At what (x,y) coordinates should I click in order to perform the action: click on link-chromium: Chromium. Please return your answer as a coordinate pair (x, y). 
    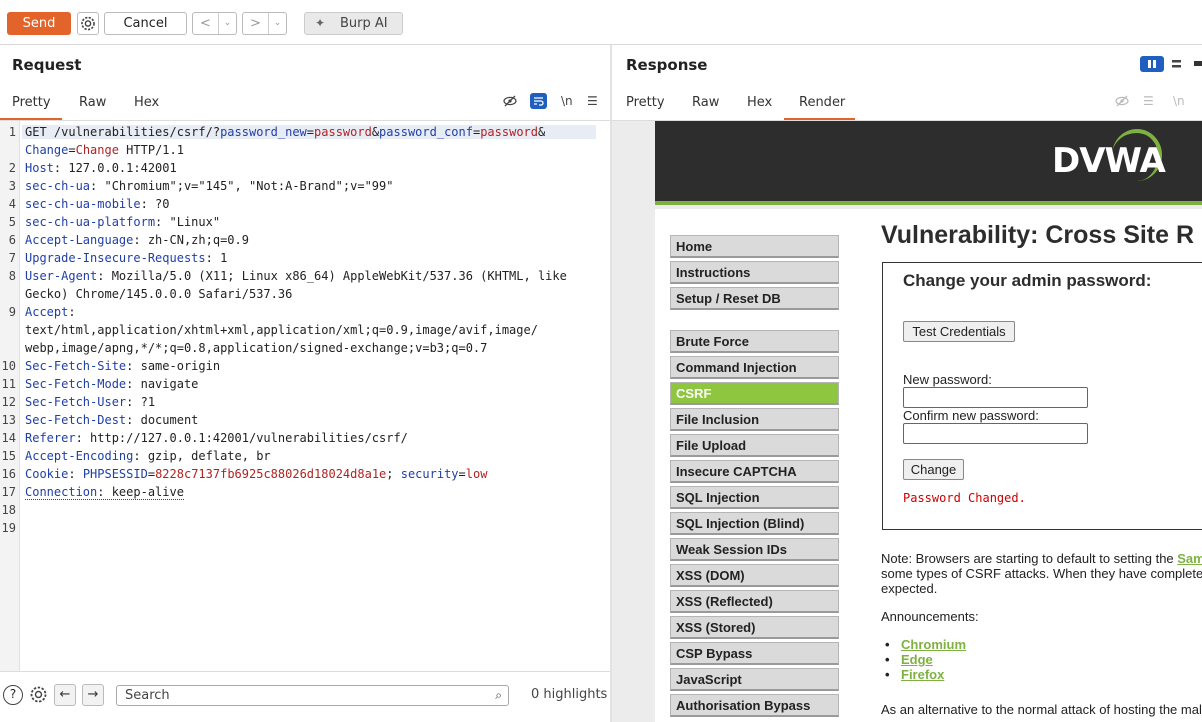
    Looking at the image, I should click on (925, 644).